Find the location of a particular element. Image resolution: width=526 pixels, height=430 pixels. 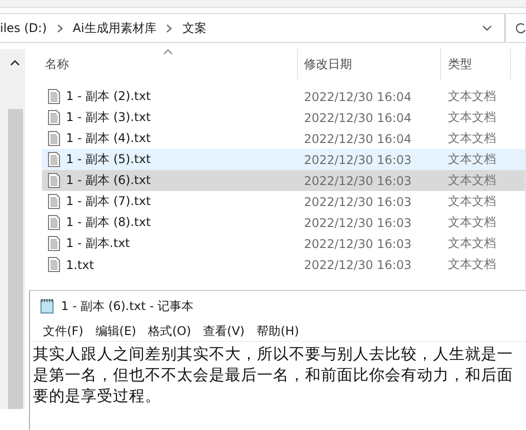

file-name: 1.txt is located at coordinates (80, 265).